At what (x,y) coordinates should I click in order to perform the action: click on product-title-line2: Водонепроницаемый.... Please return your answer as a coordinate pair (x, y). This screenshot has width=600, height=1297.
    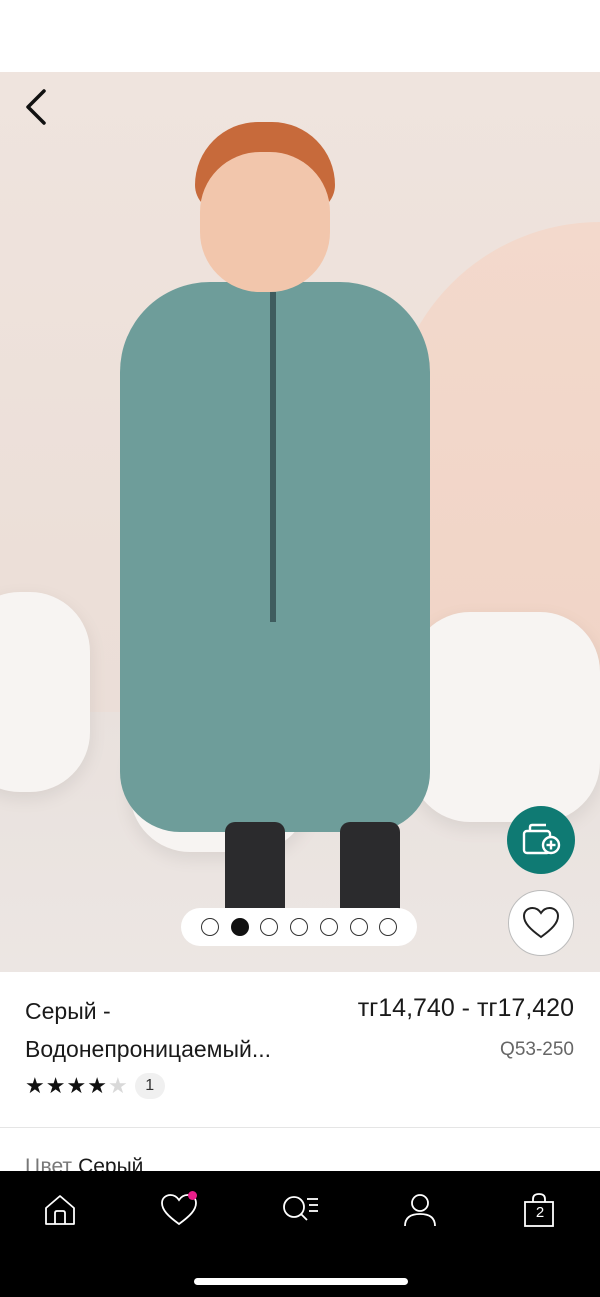
    Looking at the image, I should click on (148, 1049).